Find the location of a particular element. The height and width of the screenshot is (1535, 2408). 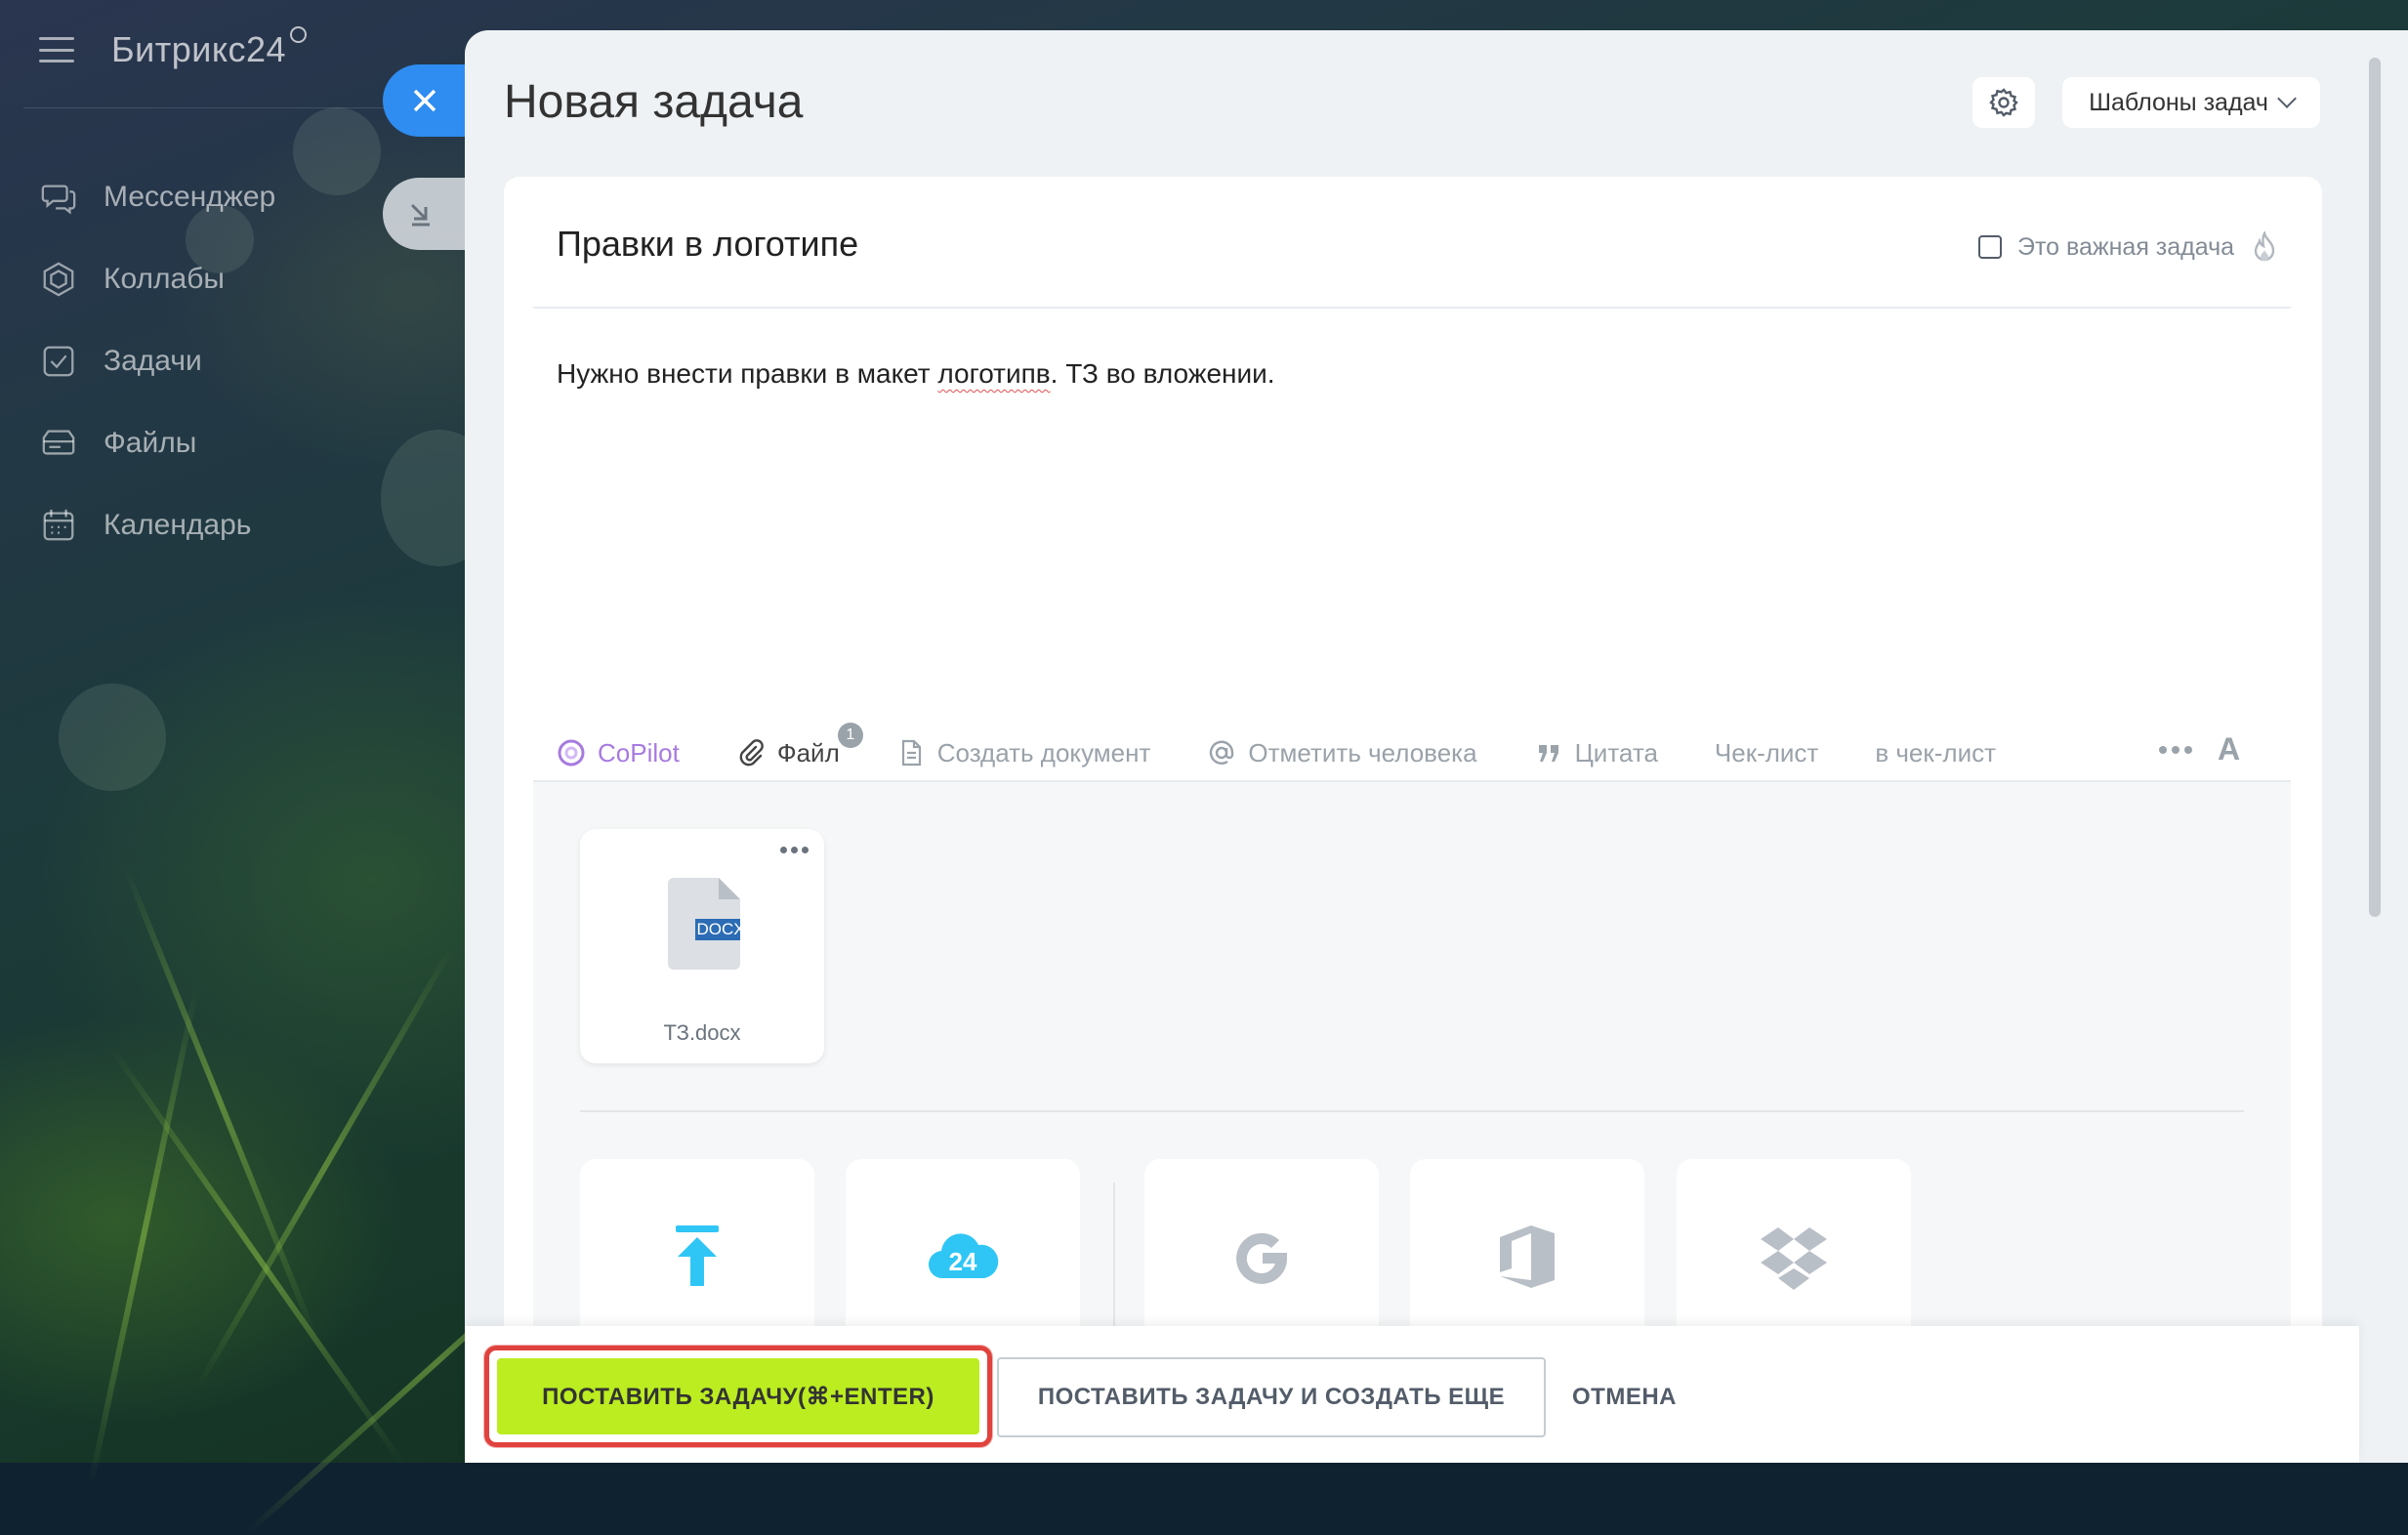

bitrix24-drive-button: 24 is located at coordinates (963, 1257).